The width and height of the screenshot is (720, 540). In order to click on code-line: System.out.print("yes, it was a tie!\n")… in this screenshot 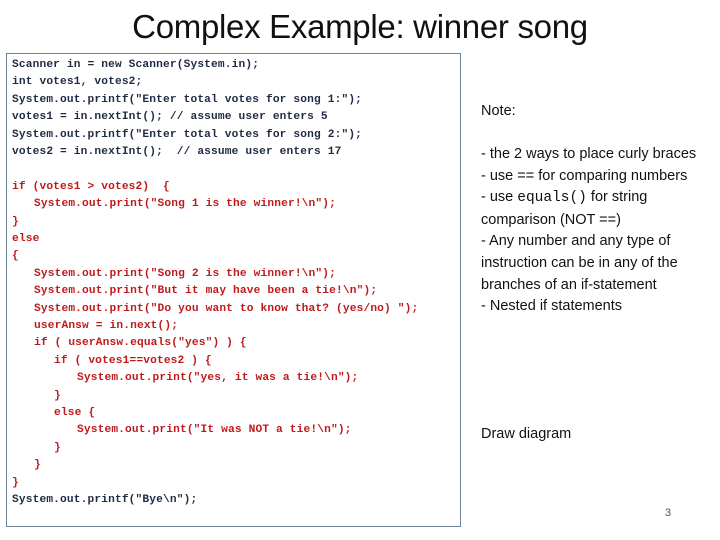, I will do `click(218, 378)`.